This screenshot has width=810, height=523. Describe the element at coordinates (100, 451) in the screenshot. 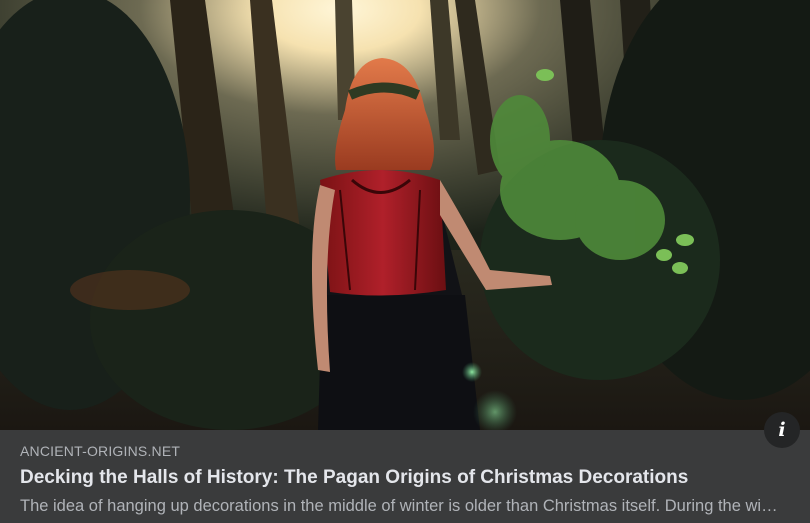

I see `link-domain: ANCIENT-ORIGINS.NET` at that location.